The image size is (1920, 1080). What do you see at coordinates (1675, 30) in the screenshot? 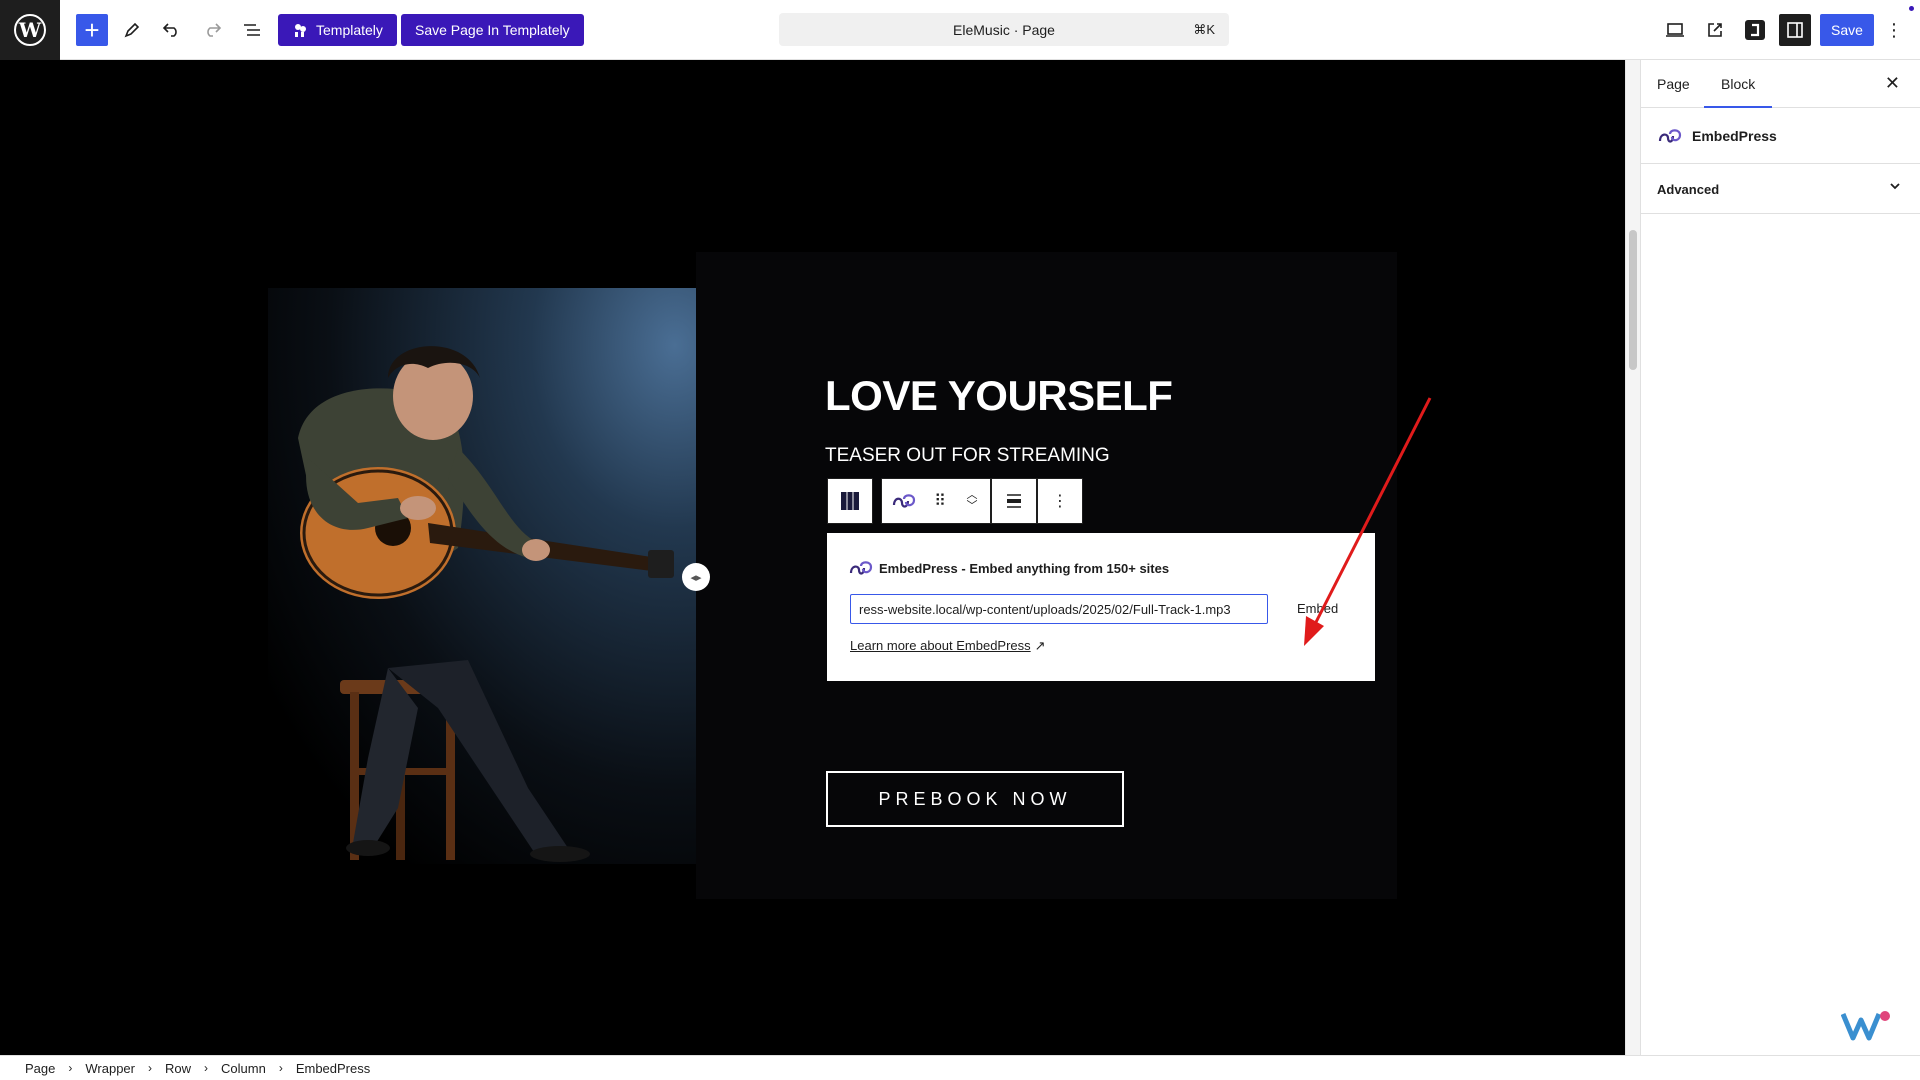
I see `desktop-preview-icon` at bounding box center [1675, 30].